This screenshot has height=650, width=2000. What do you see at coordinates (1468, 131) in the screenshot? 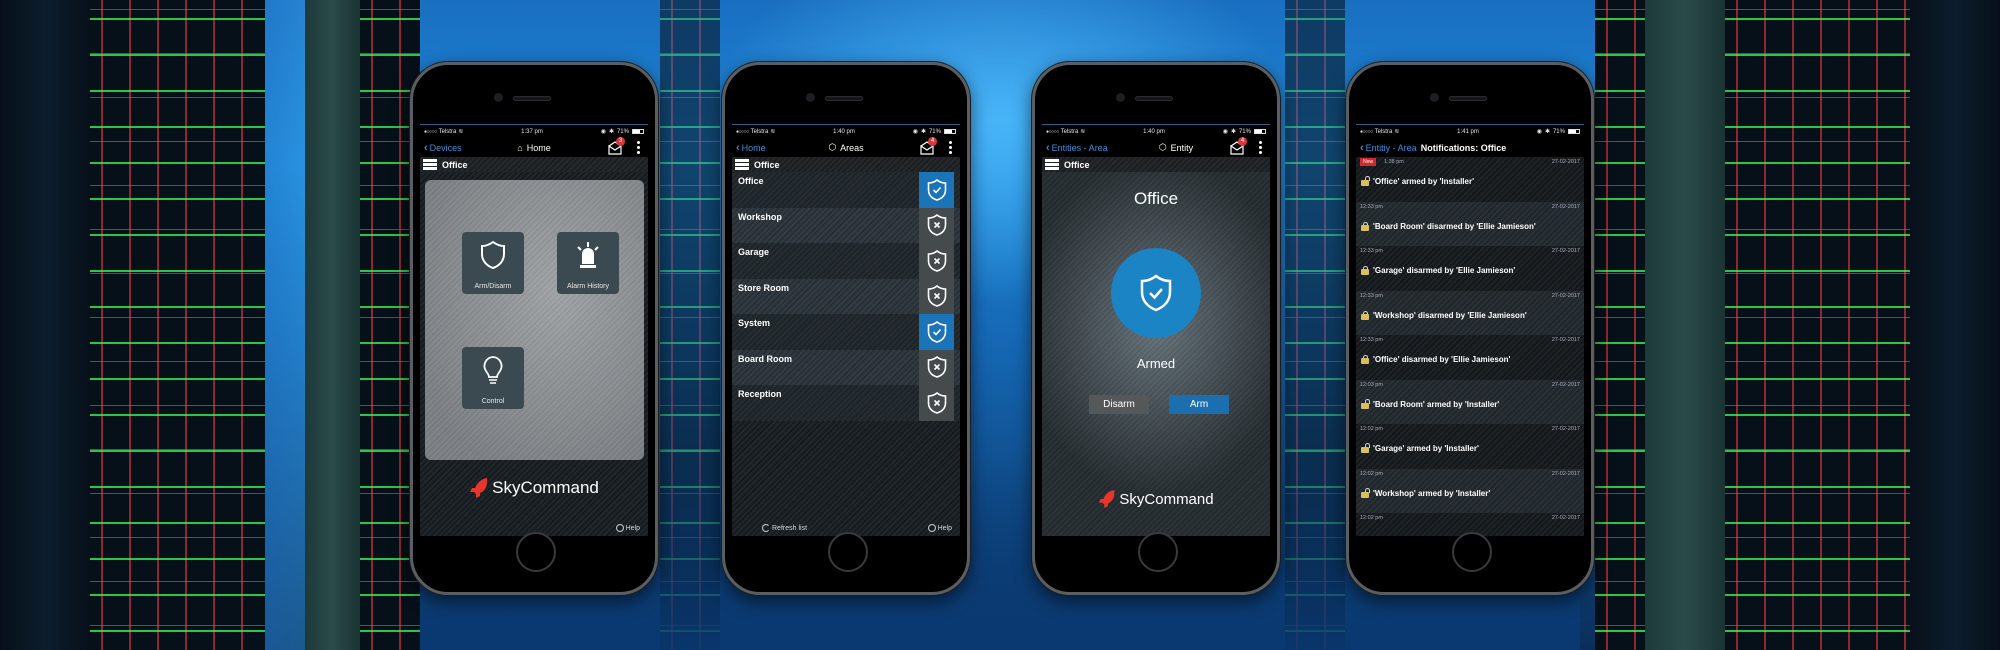
I see `status-time: 1:41 pm` at bounding box center [1468, 131].